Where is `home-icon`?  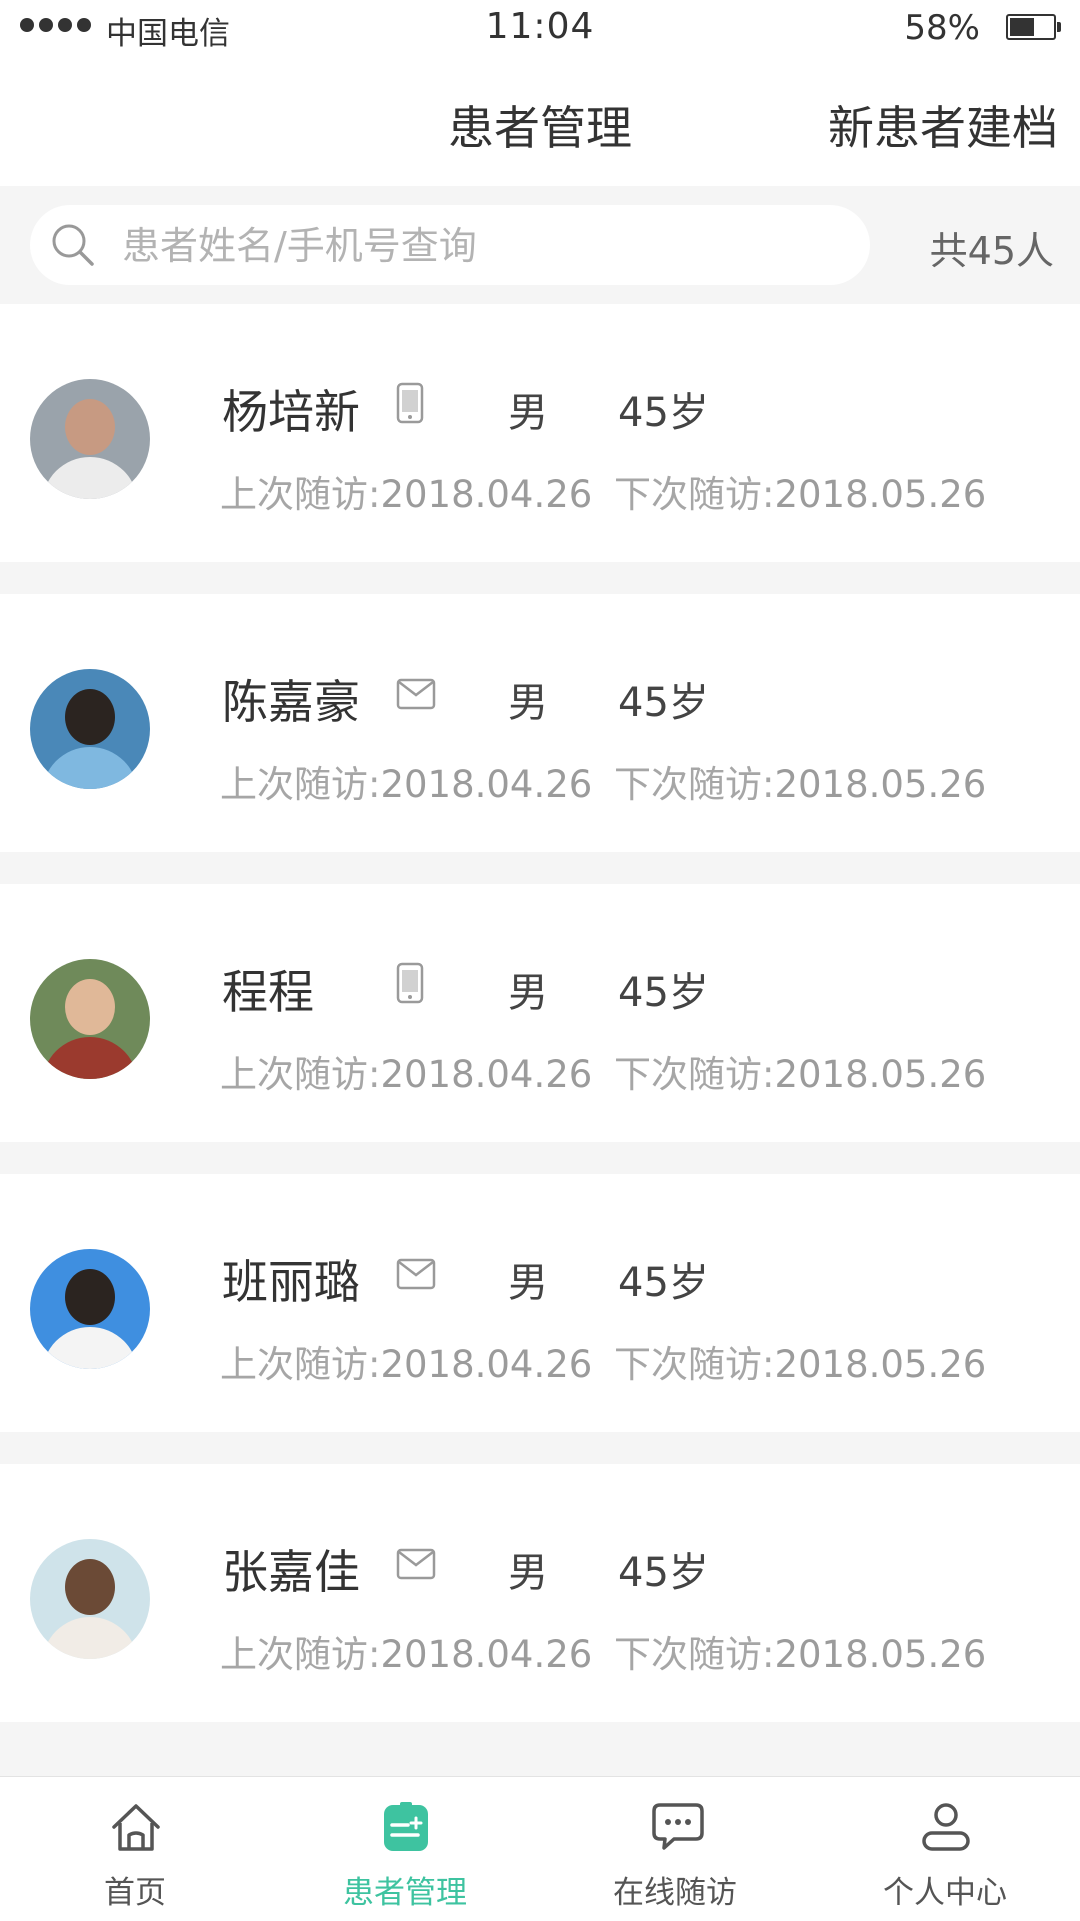
home-icon is located at coordinates (136, 1827).